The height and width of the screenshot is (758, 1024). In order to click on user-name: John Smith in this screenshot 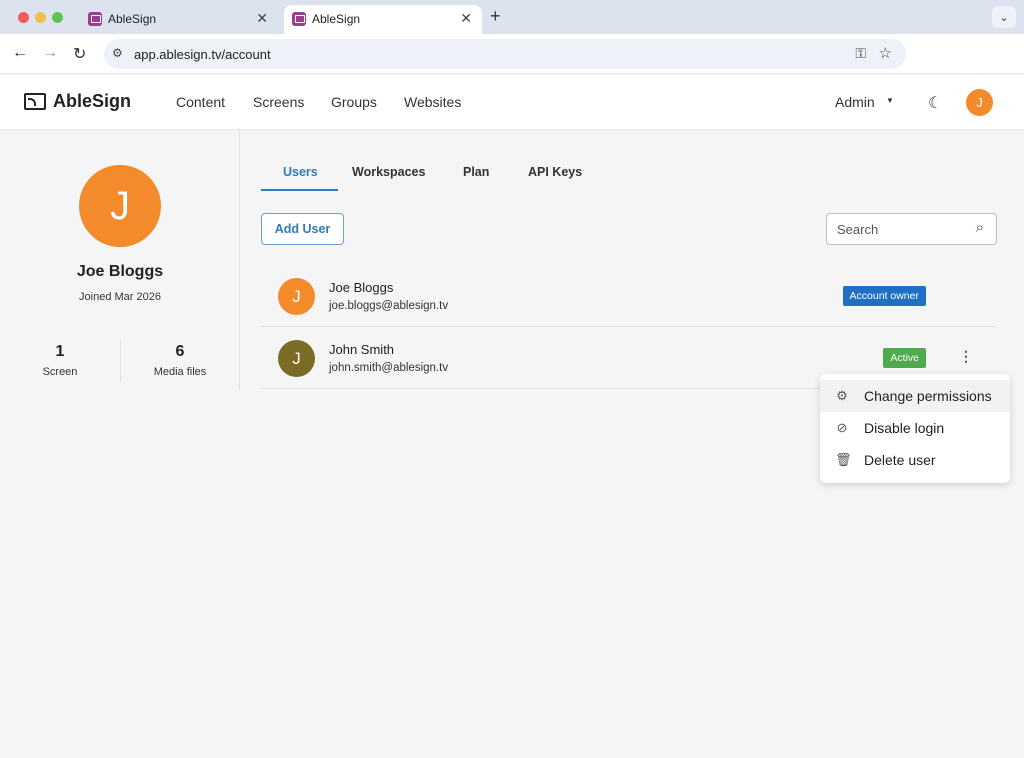, I will do `click(362, 349)`.